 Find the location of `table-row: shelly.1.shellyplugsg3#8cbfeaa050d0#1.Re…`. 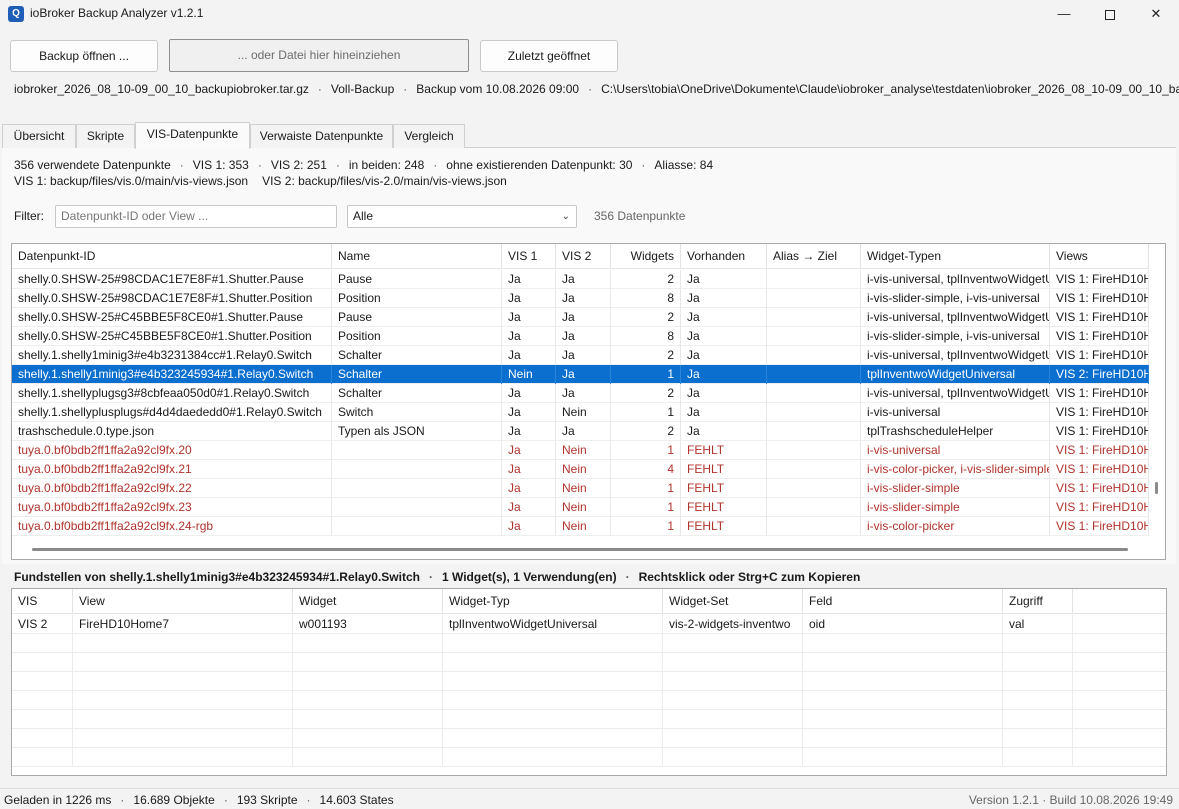

table-row: shelly.1.shellyplugsg3#8cbfeaa050d0#1.Re… is located at coordinates (580, 393).